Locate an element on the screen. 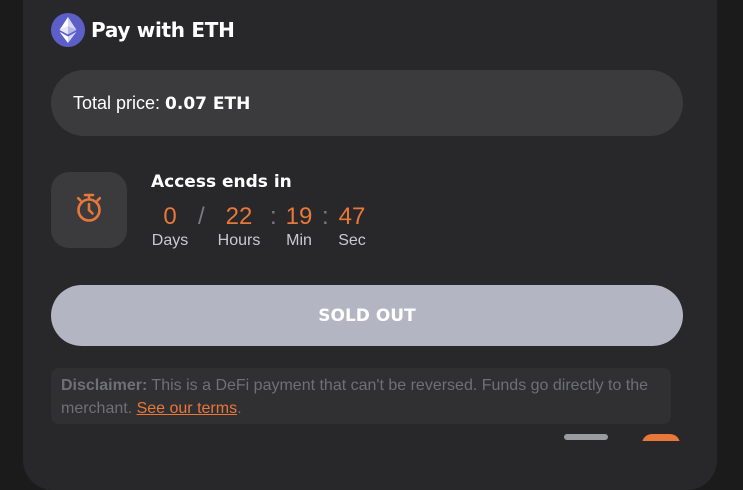  countdown-seconds-label: Sec is located at coordinates (352, 240).